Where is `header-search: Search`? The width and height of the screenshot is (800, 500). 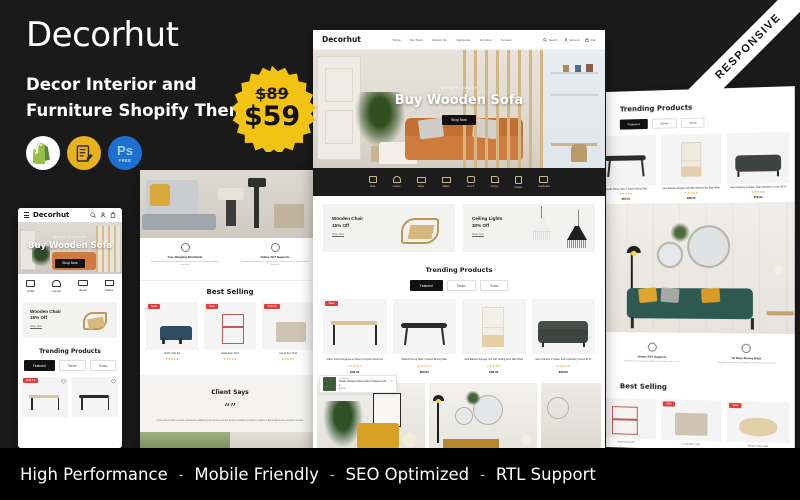 header-search: Search is located at coordinates (550, 39).